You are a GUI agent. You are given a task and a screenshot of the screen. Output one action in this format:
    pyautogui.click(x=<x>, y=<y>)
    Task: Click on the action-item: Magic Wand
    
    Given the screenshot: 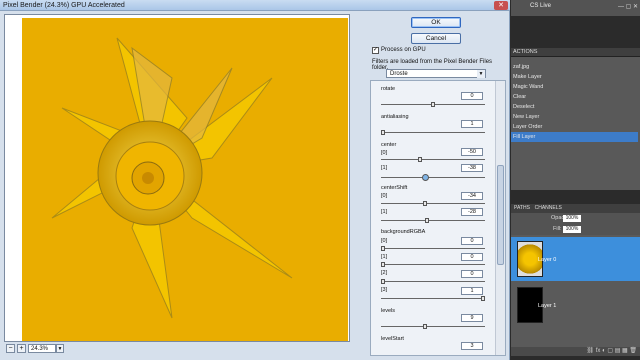 What is the action you would take?
    pyautogui.click(x=574, y=87)
    